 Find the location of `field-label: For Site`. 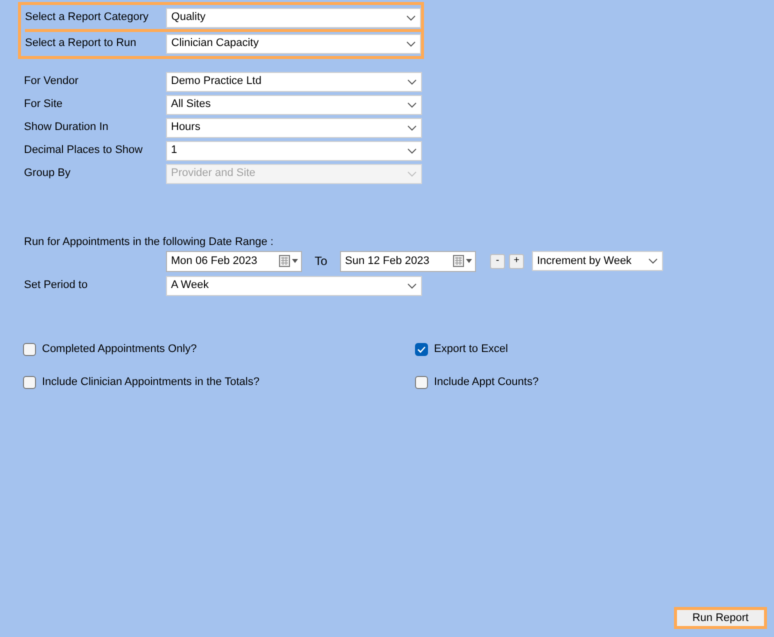

field-label: For Site is located at coordinates (44, 104).